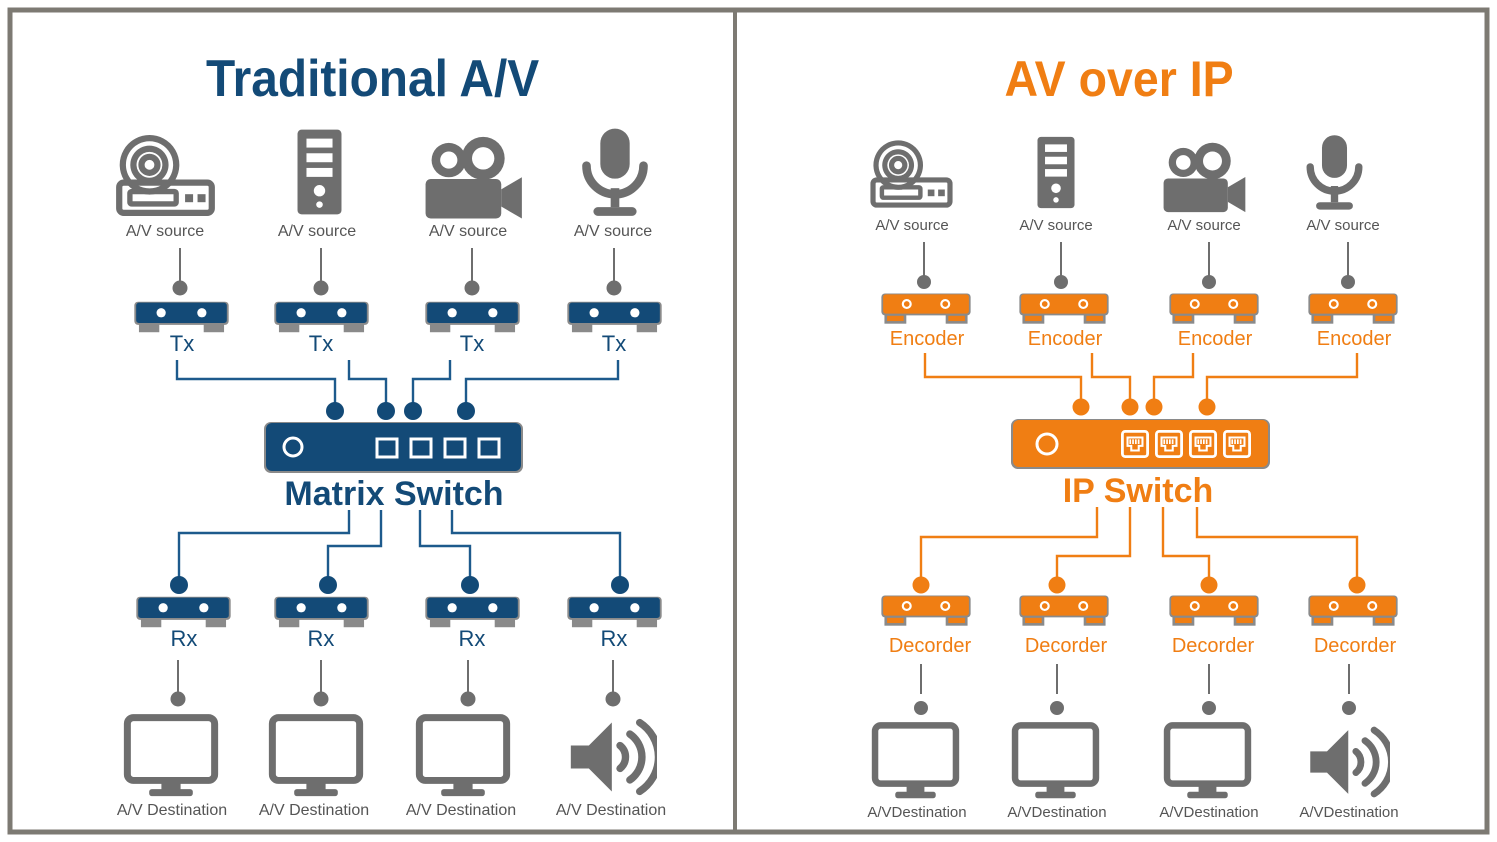 This screenshot has width=1497, height=842. What do you see at coordinates (397, 381) in the screenshot?
I see `wiring-tx-to-switch` at bounding box center [397, 381].